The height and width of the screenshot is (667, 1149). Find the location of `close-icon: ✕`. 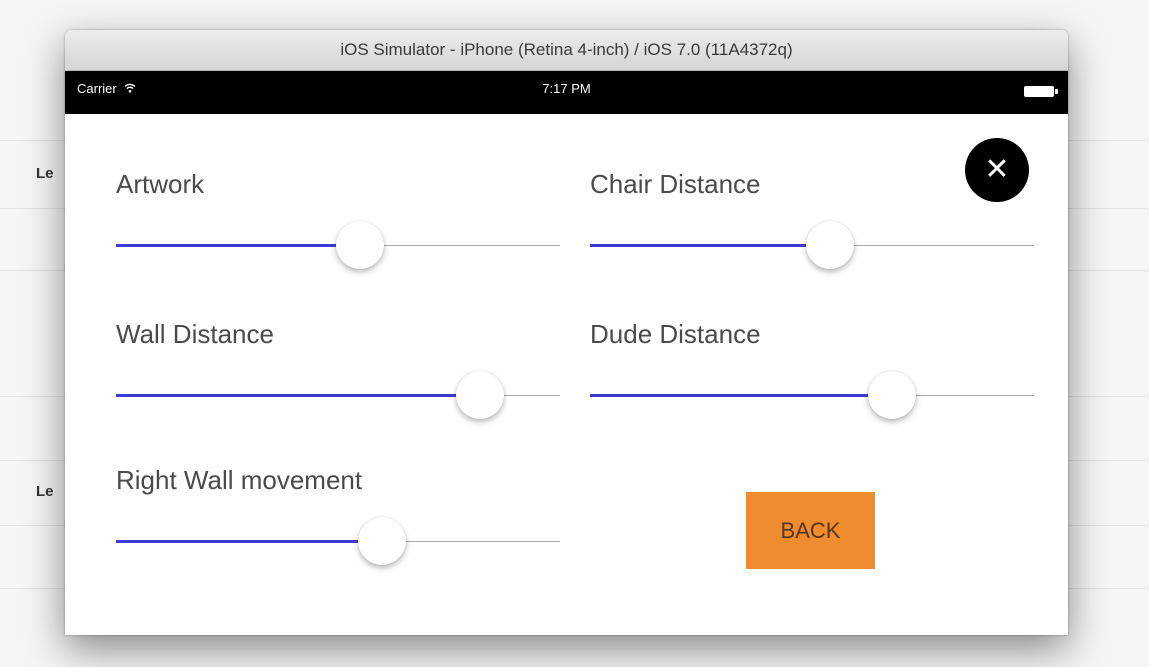

close-icon: ✕ is located at coordinates (997, 169).